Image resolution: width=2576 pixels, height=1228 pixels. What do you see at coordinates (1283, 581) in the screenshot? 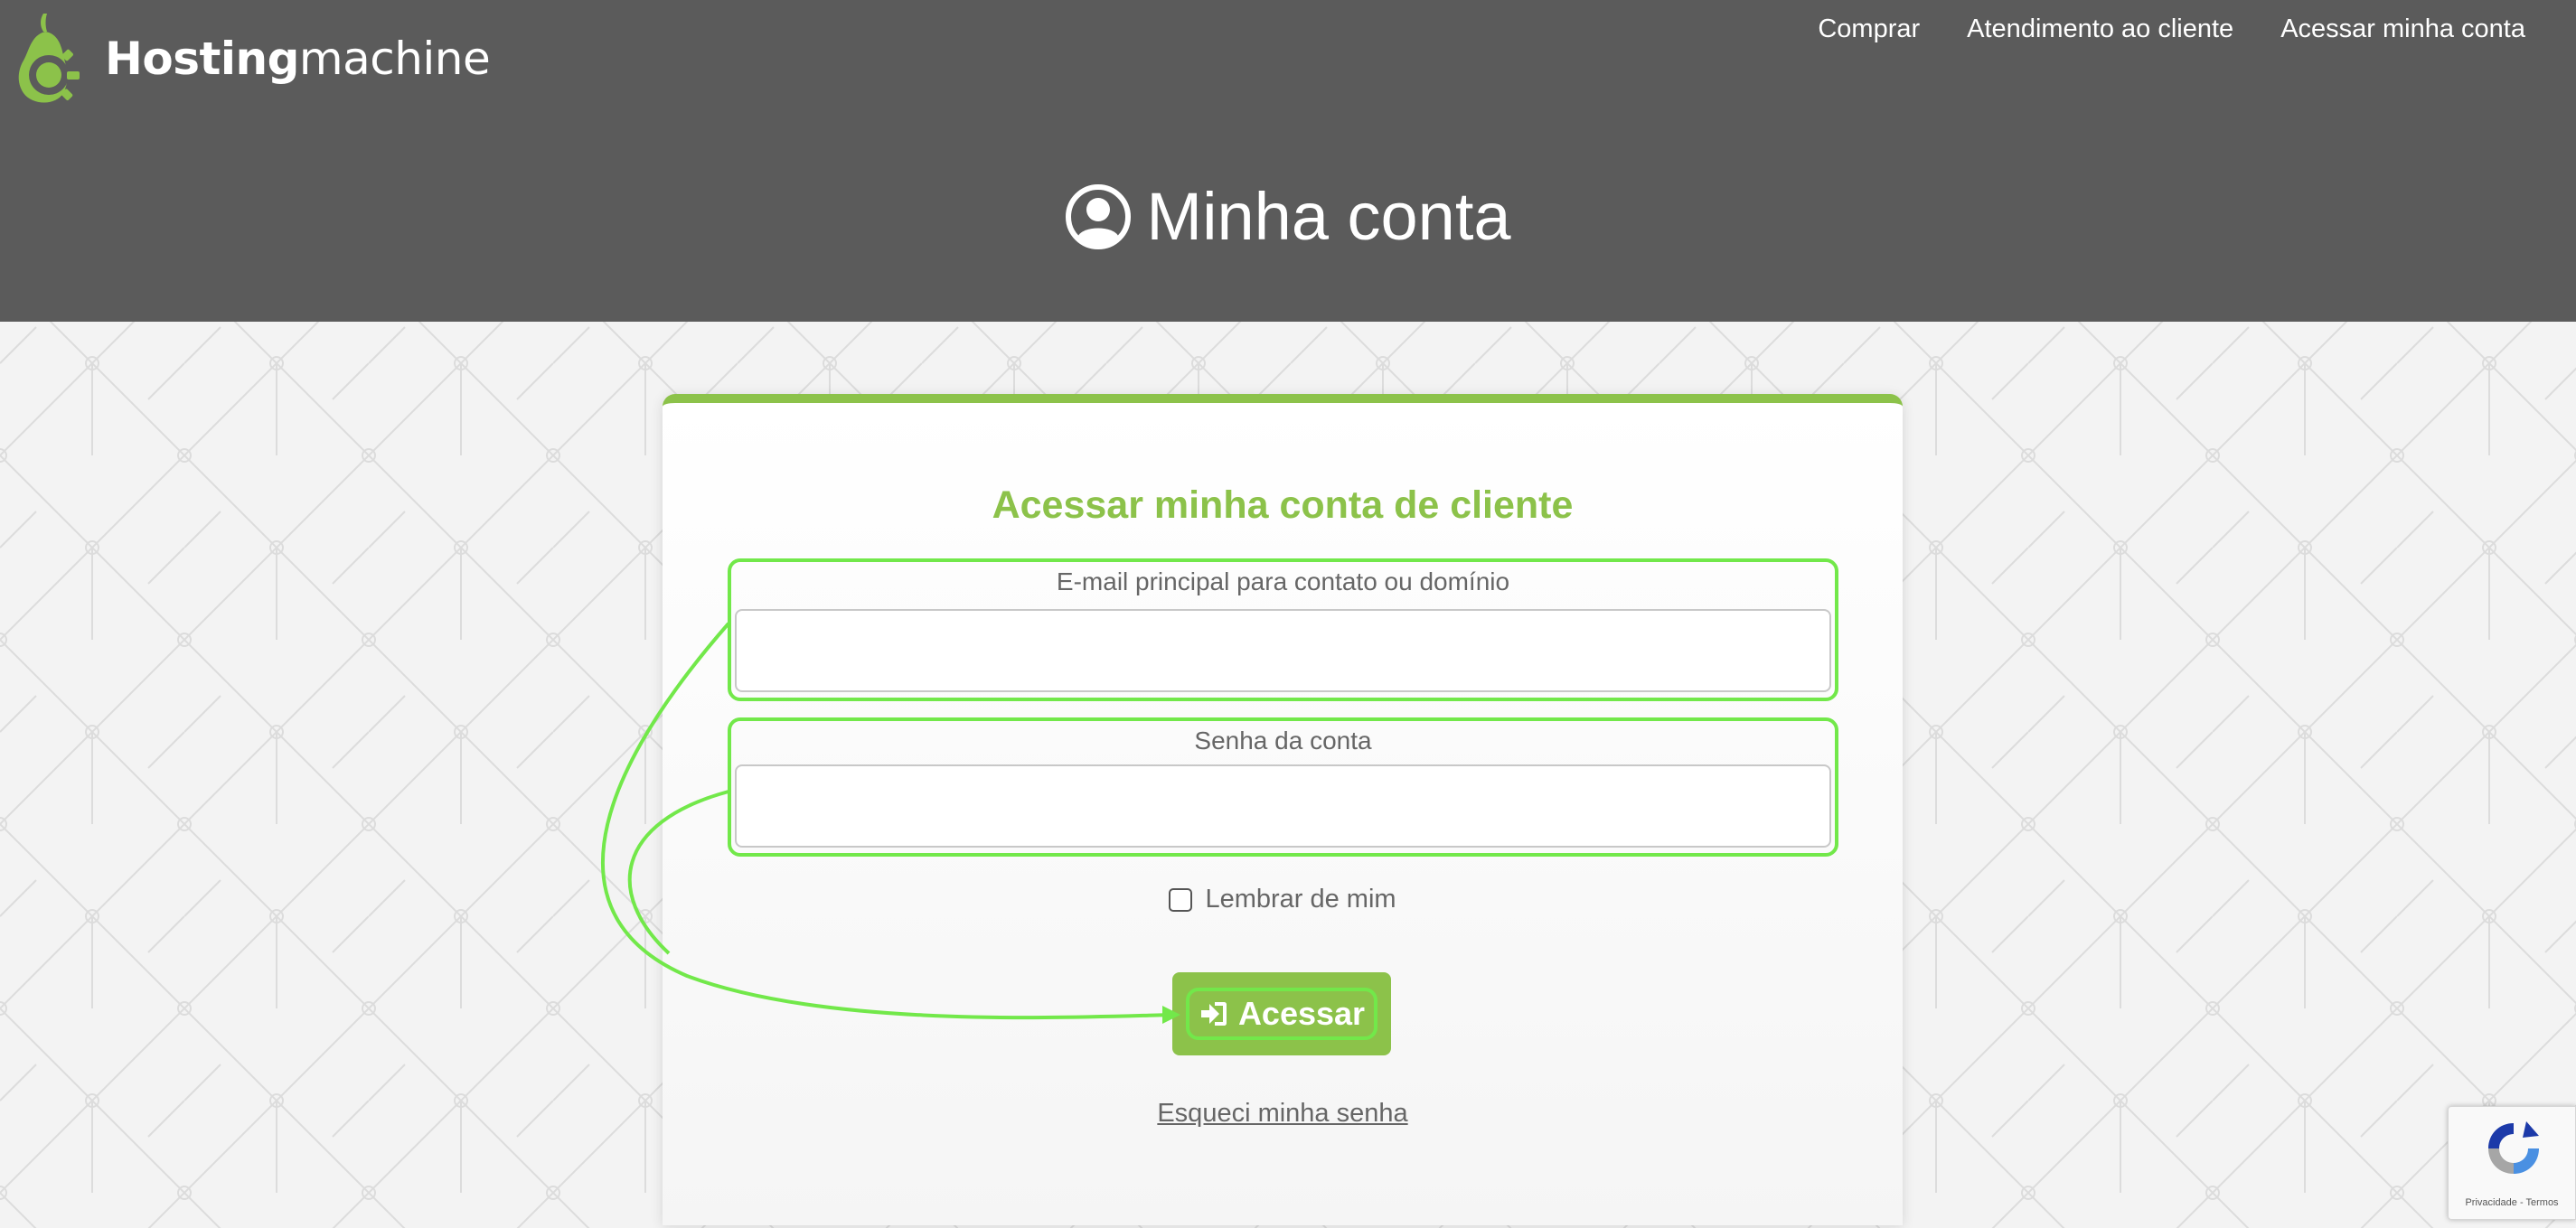
I see `email-label: E-mail principal para contato ou domínio` at bounding box center [1283, 581].